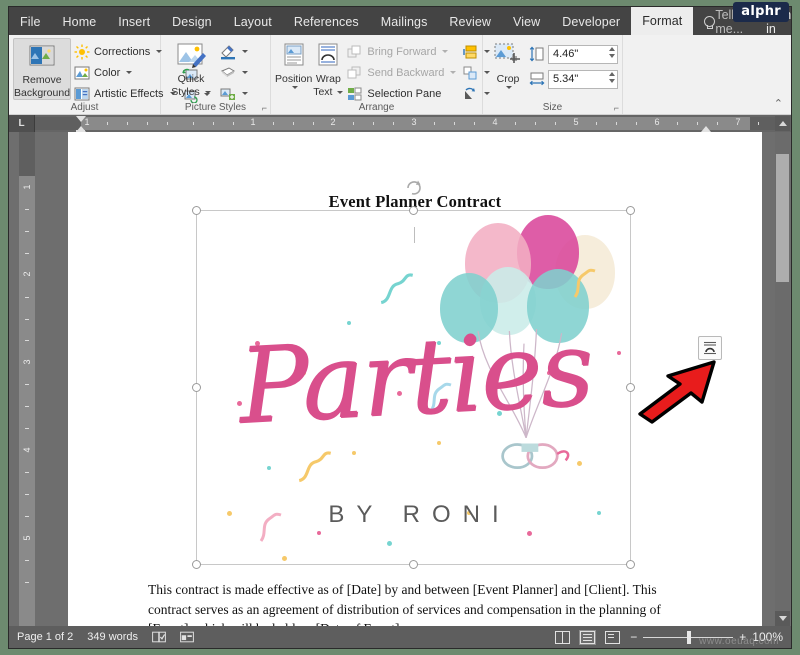  I want to click on wrap-text-button: Wrap Text, so click(328, 68).